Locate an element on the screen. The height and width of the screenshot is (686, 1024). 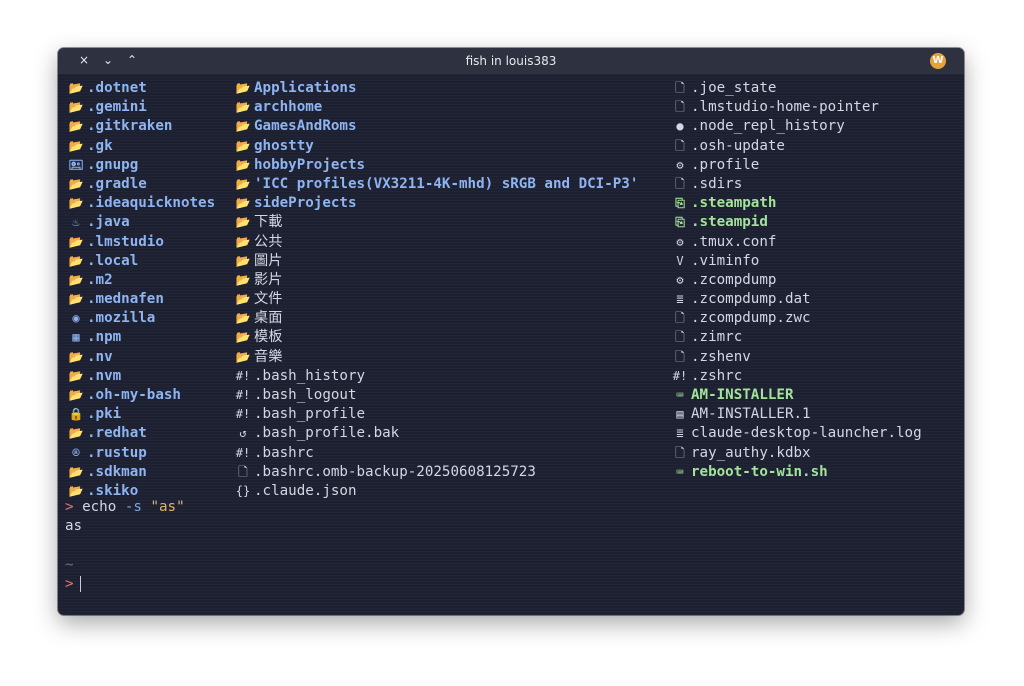
active-prompt: > is located at coordinates (125, 584).